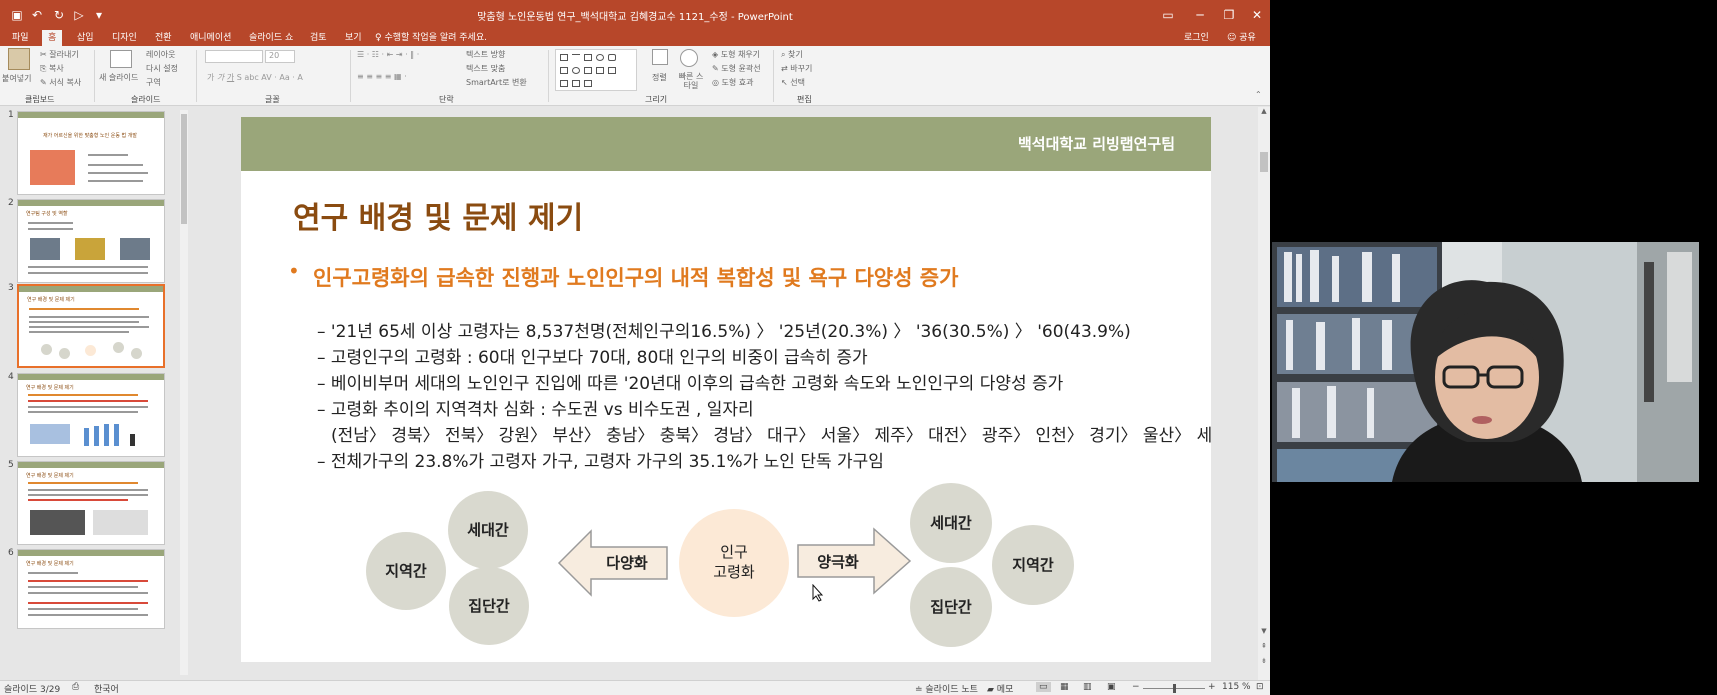 This screenshot has height=695, width=1717. Describe the element at coordinates (1264, 393) in the screenshot. I see `slide-scrollbar: ▲ ▼ ⇞ ⇟` at that location.